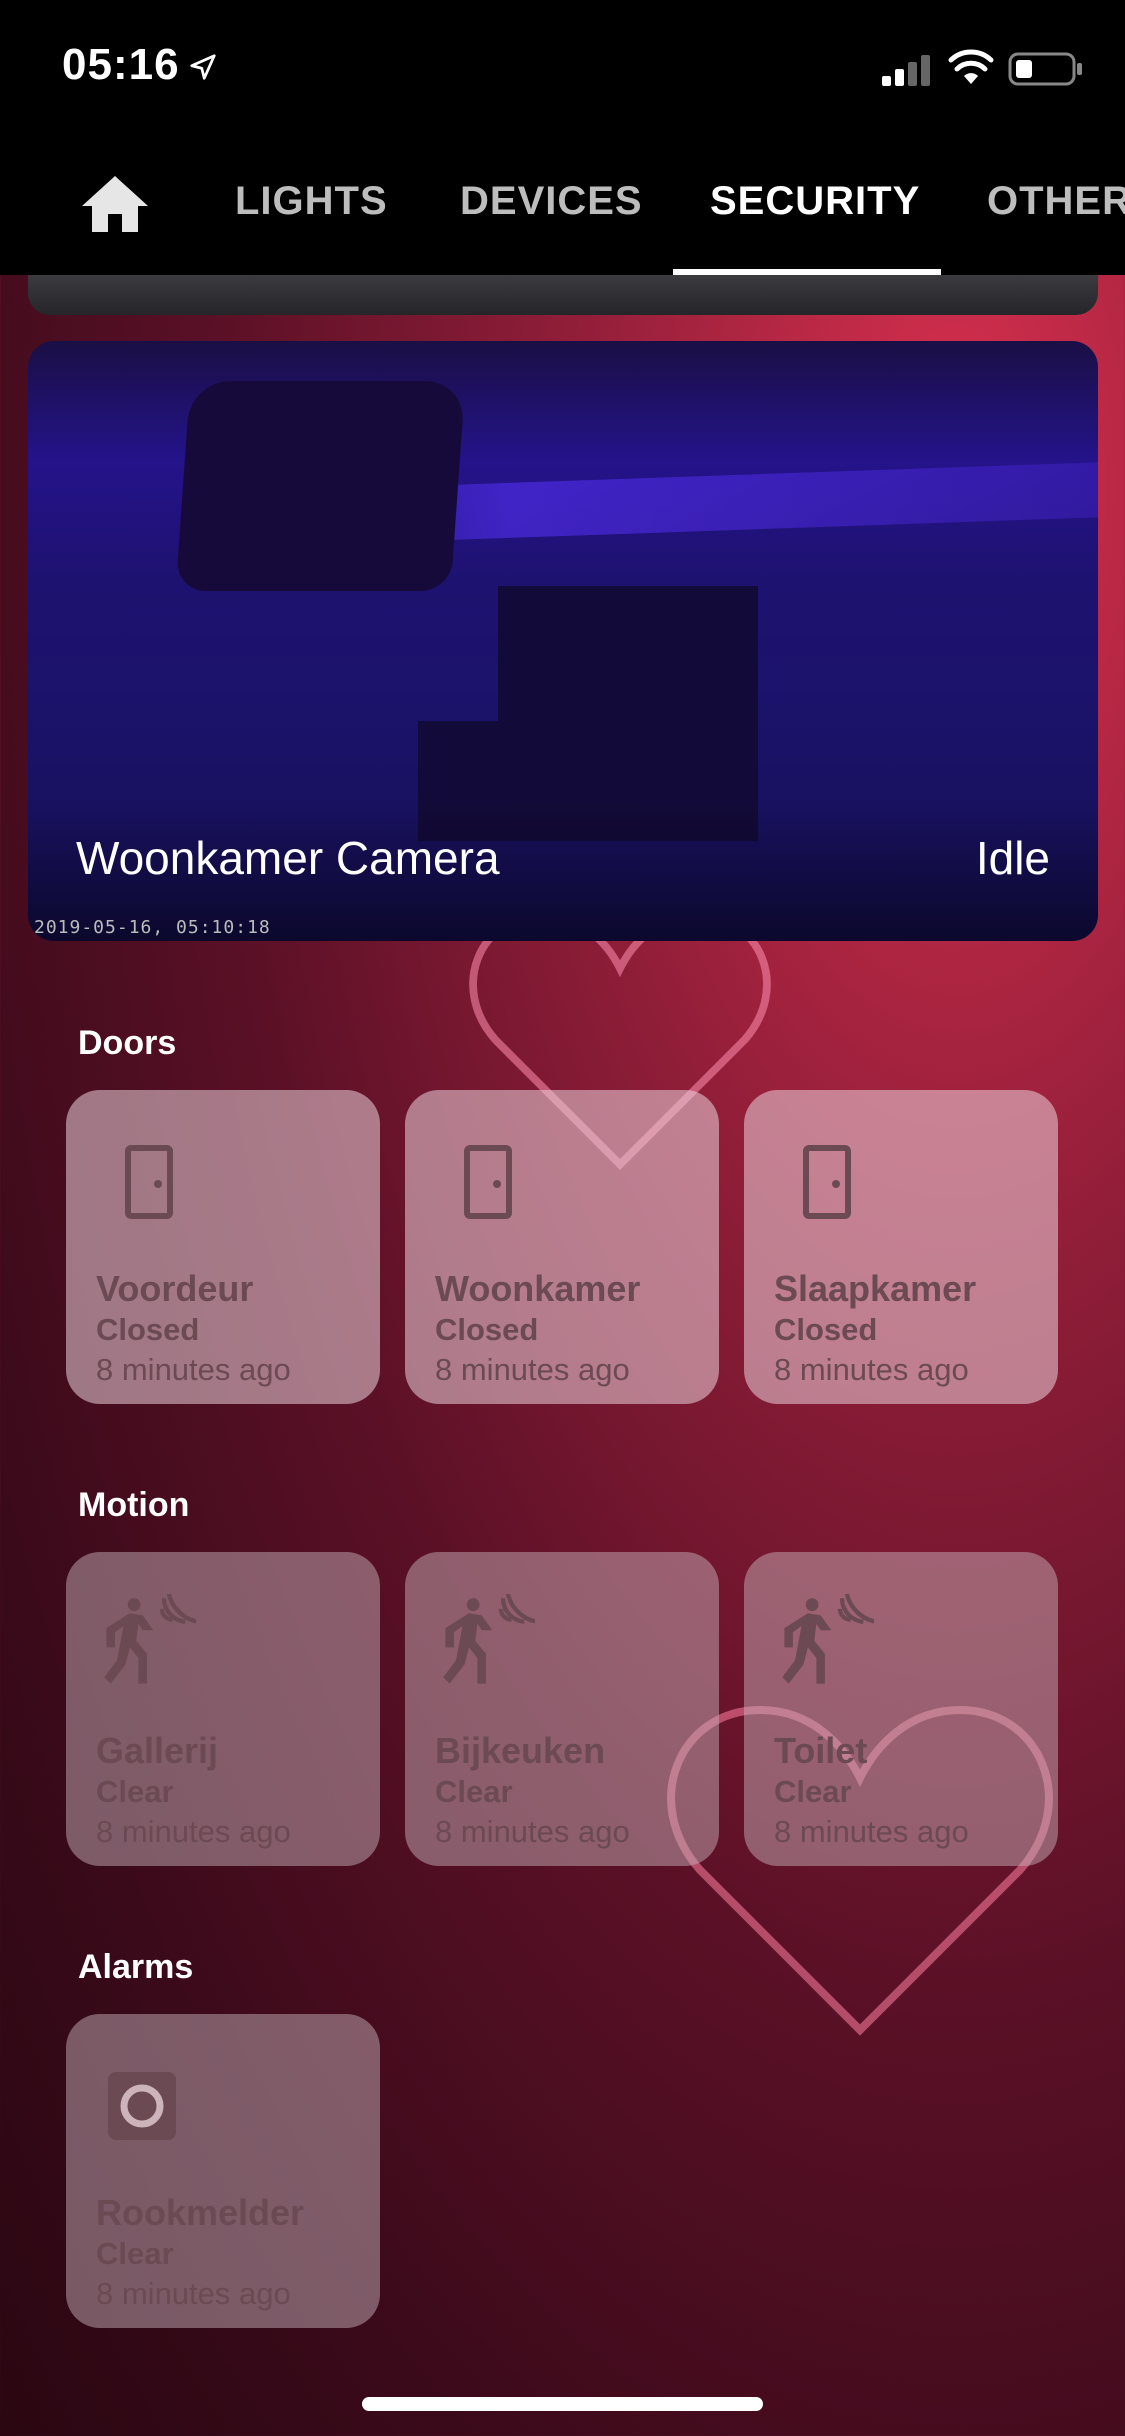 Image resolution: width=1125 pixels, height=2436 pixels. What do you see at coordinates (223, 1709) in the screenshot?
I see `motion-tile: Gallerij Clear 8 minutes ago` at bounding box center [223, 1709].